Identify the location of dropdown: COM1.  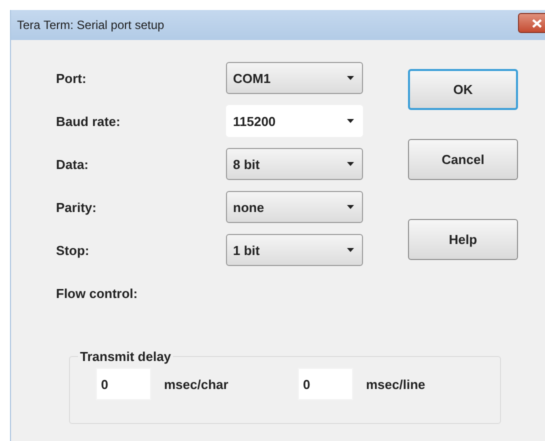
(294, 78).